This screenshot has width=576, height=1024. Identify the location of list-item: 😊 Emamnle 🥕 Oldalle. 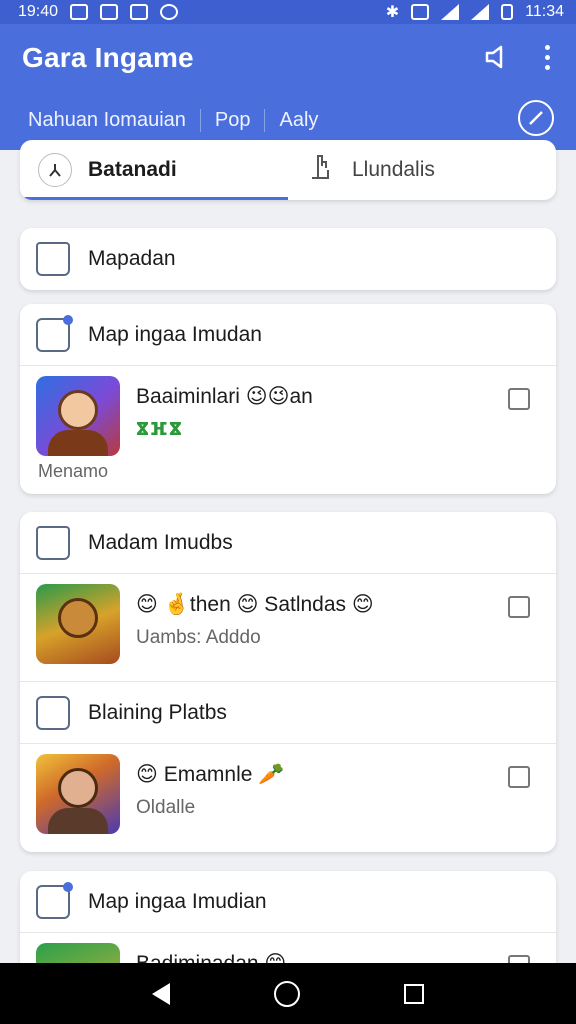
(288, 798).